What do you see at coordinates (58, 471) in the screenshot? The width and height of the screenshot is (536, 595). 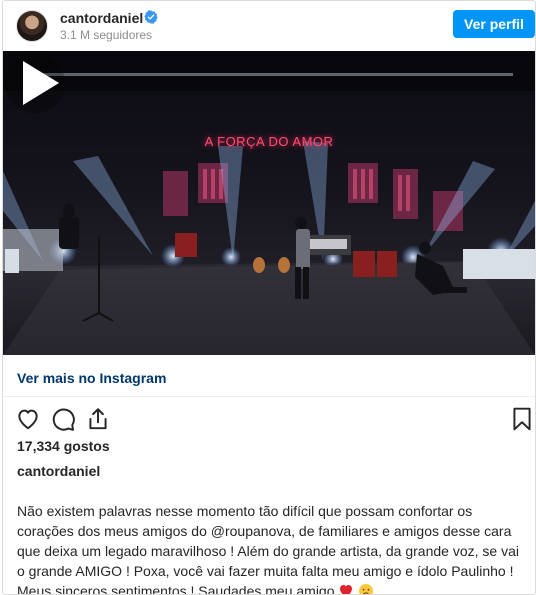 I see `caption-username: cantordaniel` at bounding box center [58, 471].